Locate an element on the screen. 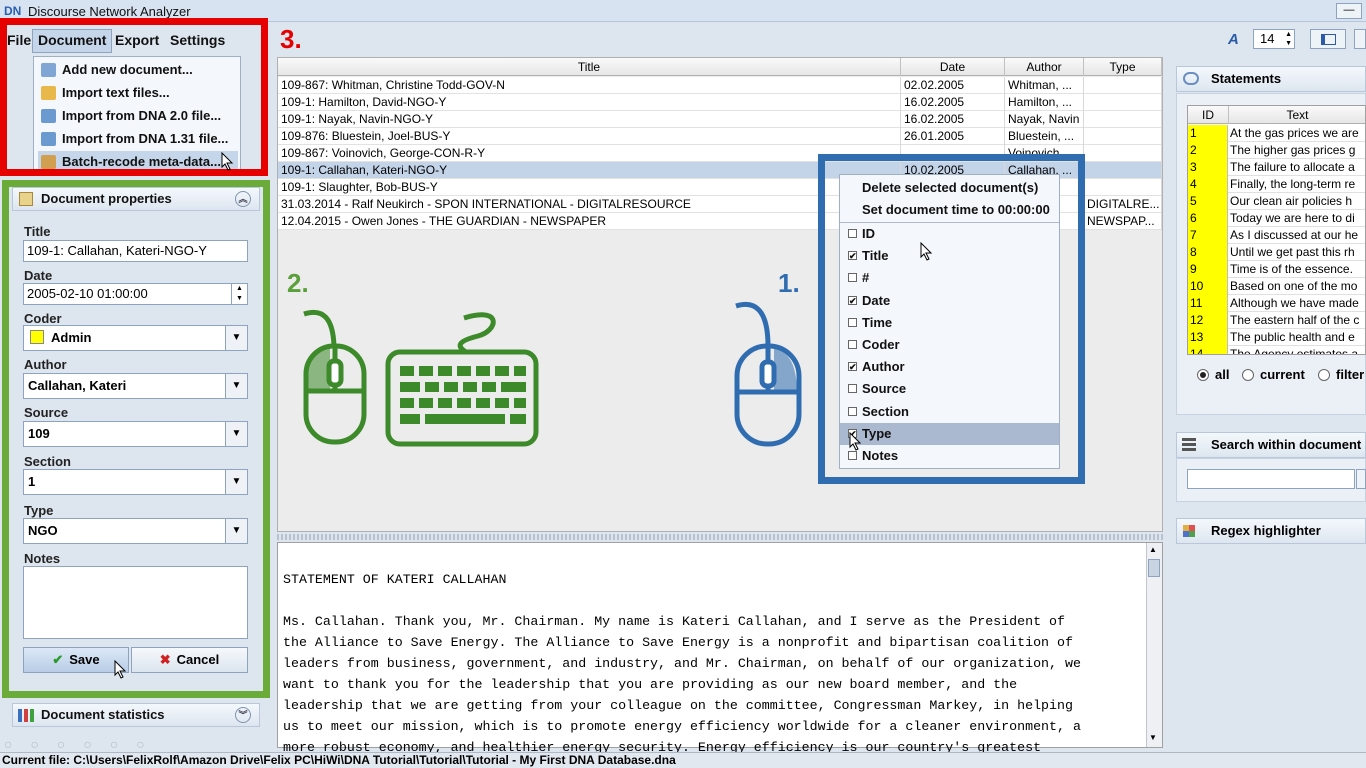 This screenshot has width=1366, height=768. annotation-green-box is located at coordinates (136, 439).